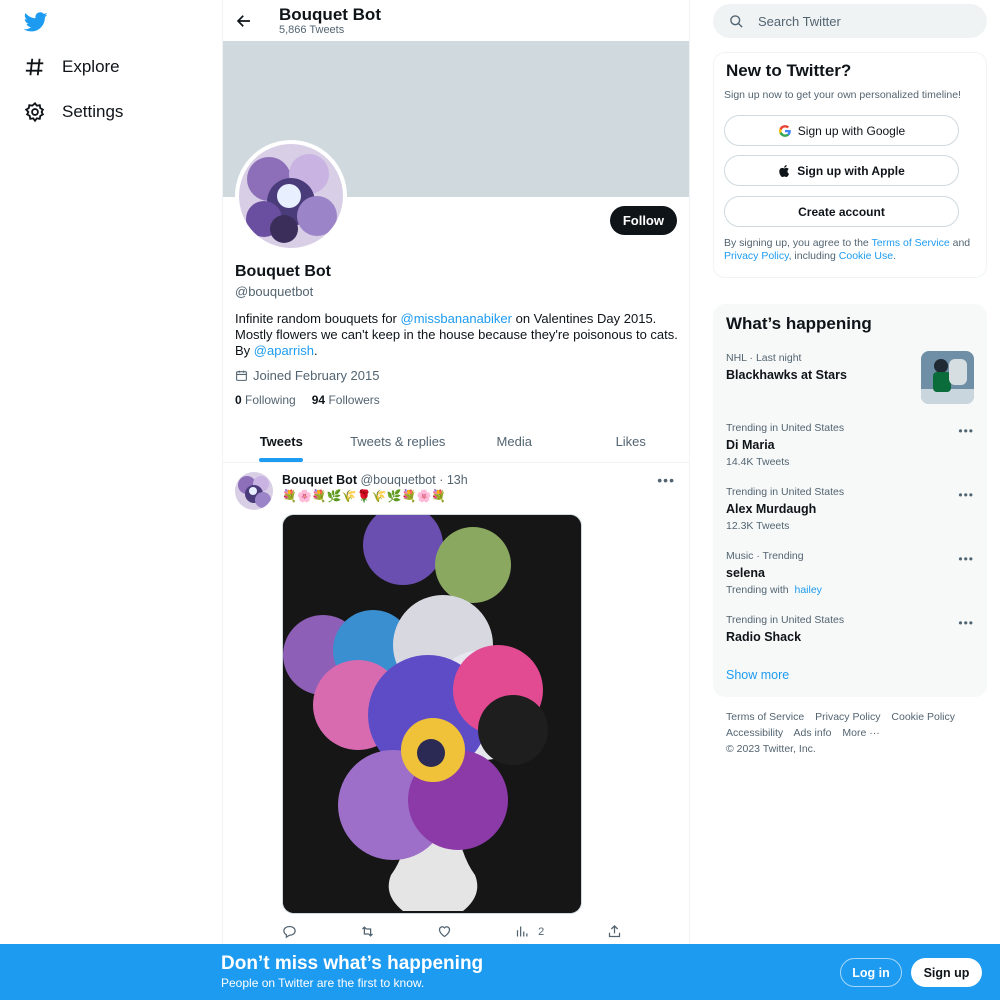  I want to click on signup-google-label: Sign up with Google, so click(851, 130).